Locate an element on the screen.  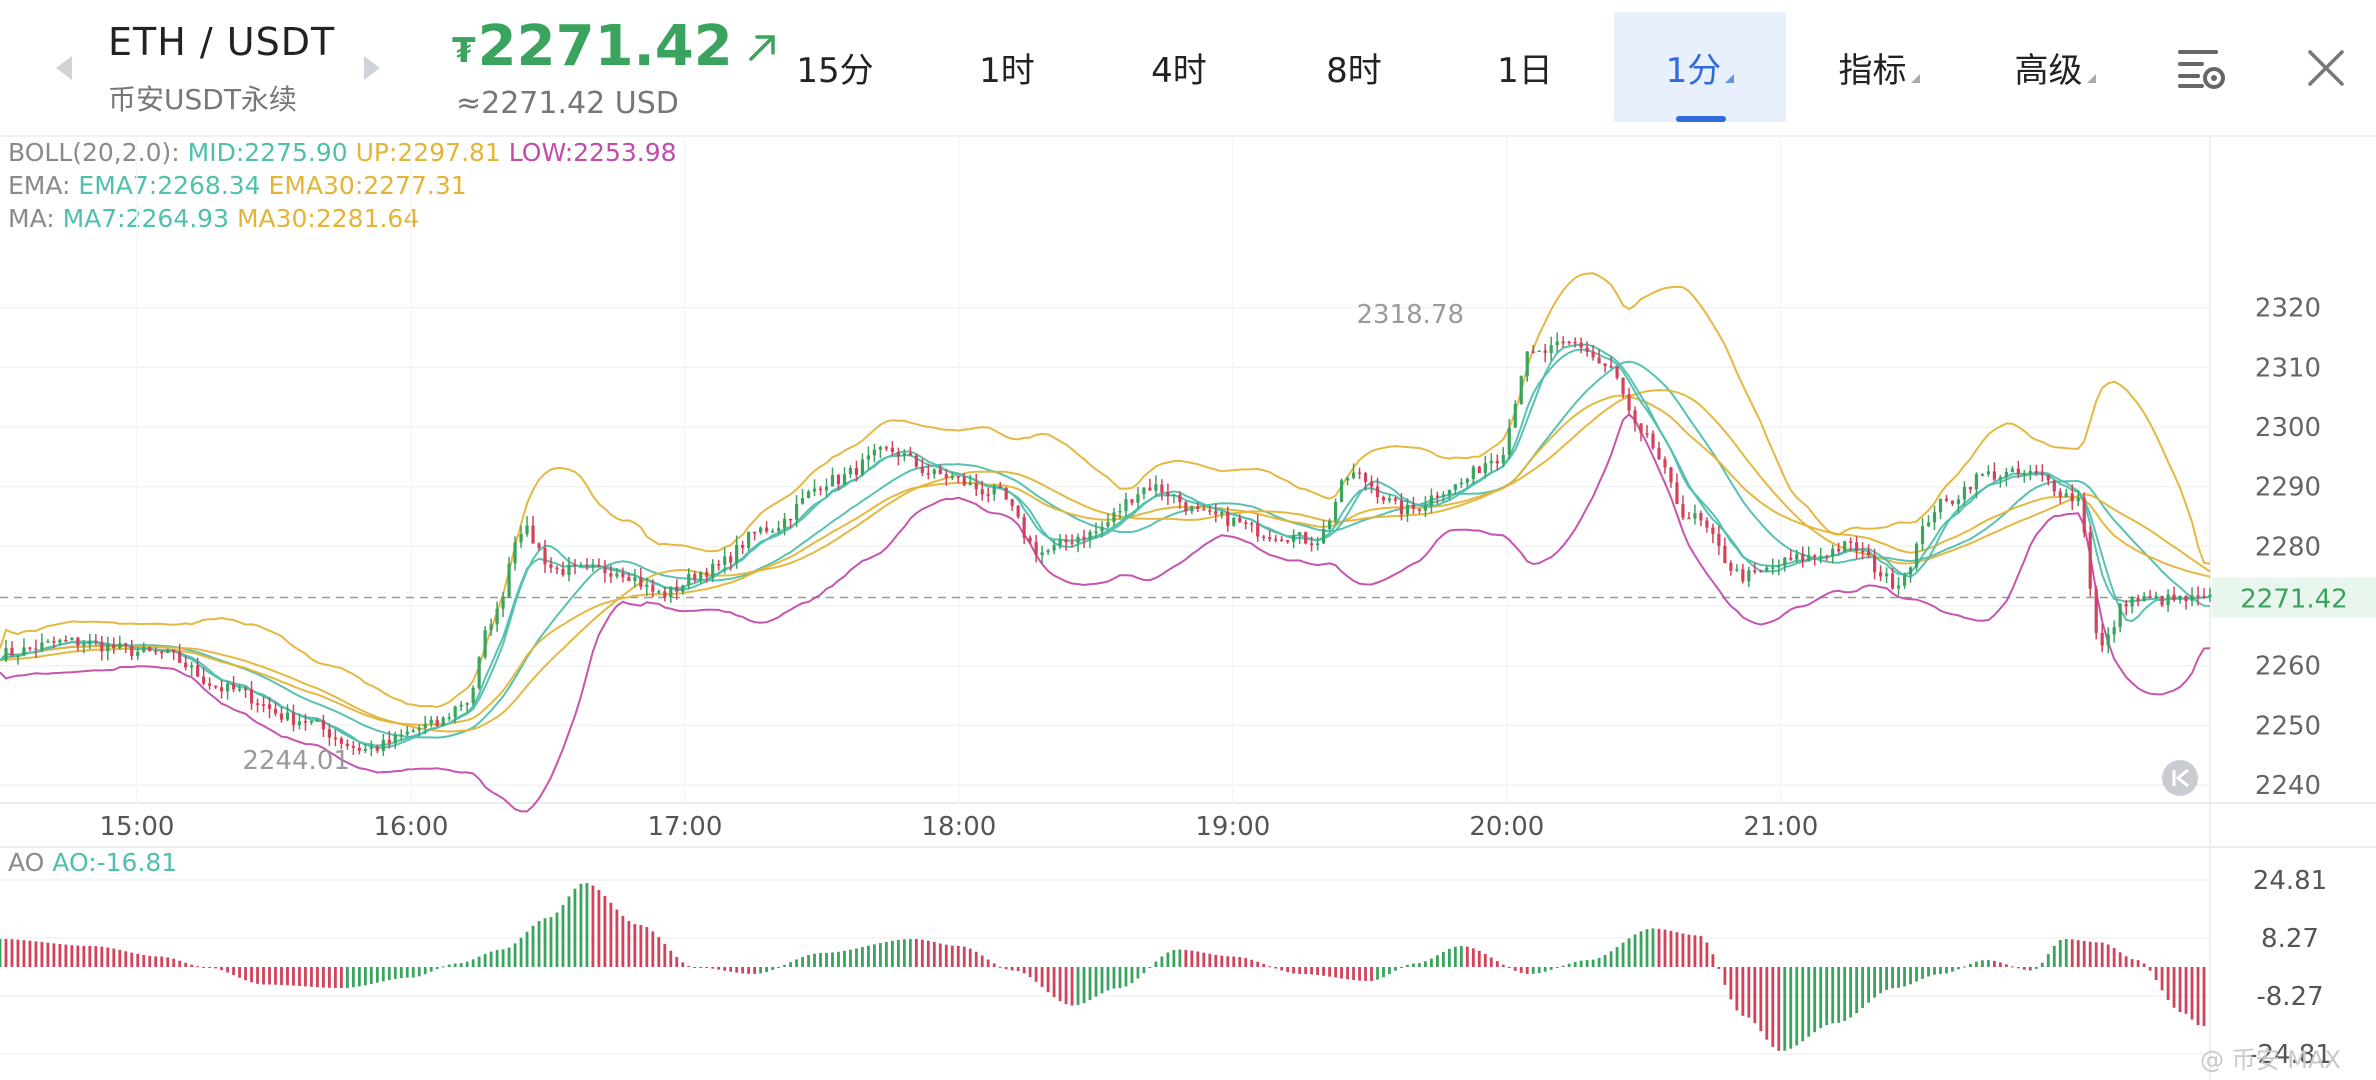
y-tick-label: 2240 is located at coordinates (2288, 786).